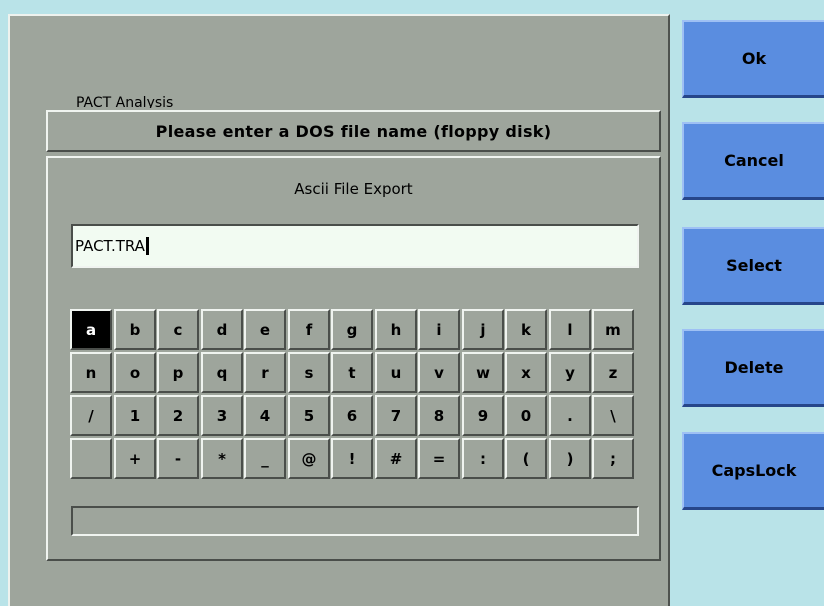  Describe the element at coordinates (483, 372) in the screenshot. I see `key: w` at that location.